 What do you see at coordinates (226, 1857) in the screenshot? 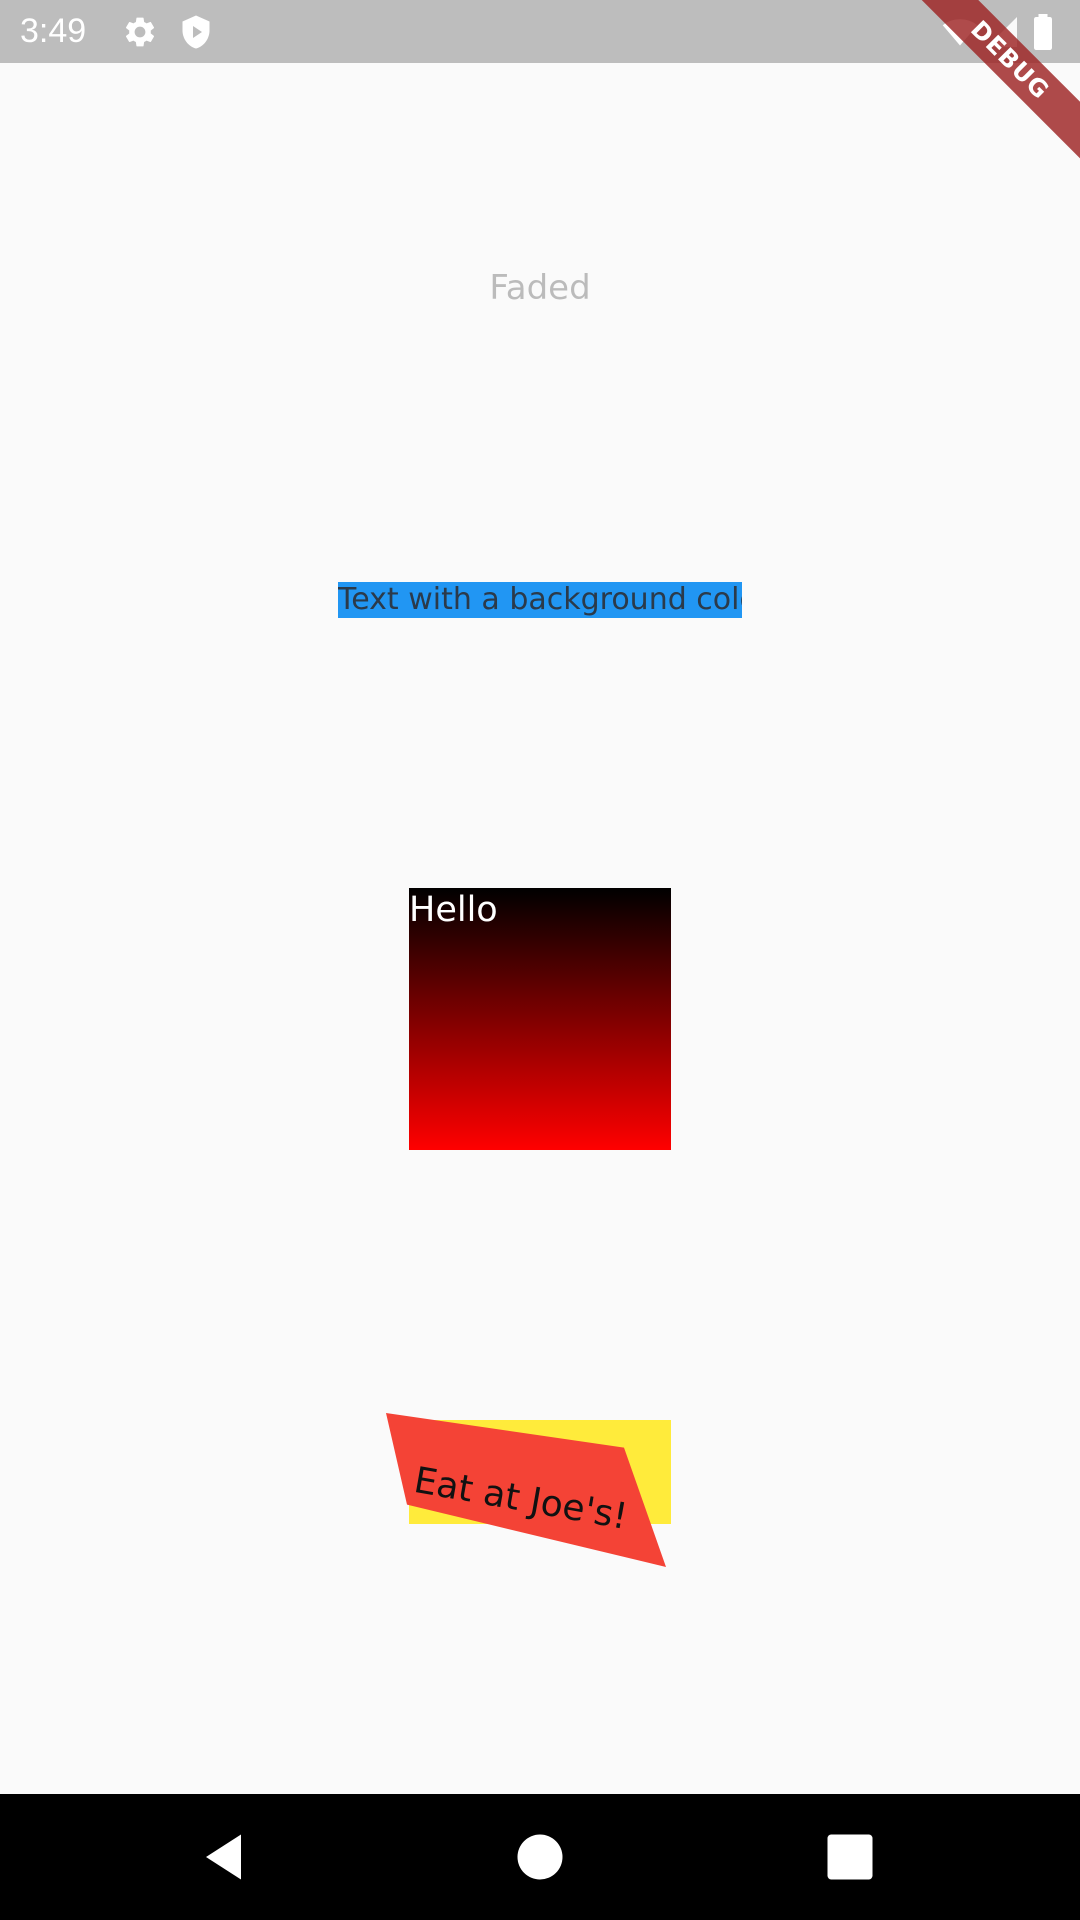
I see `back-icon` at bounding box center [226, 1857].